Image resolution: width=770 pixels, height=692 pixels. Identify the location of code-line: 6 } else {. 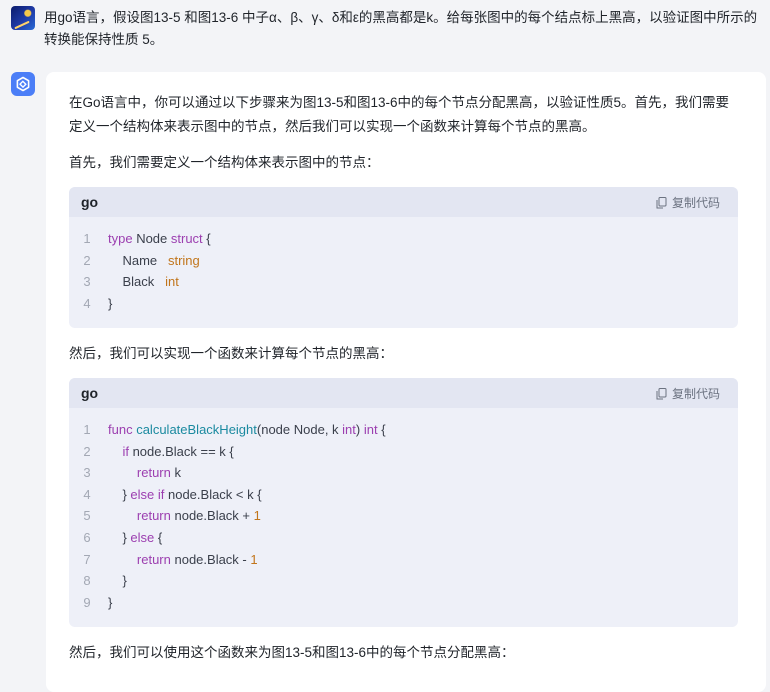
(403, 538).